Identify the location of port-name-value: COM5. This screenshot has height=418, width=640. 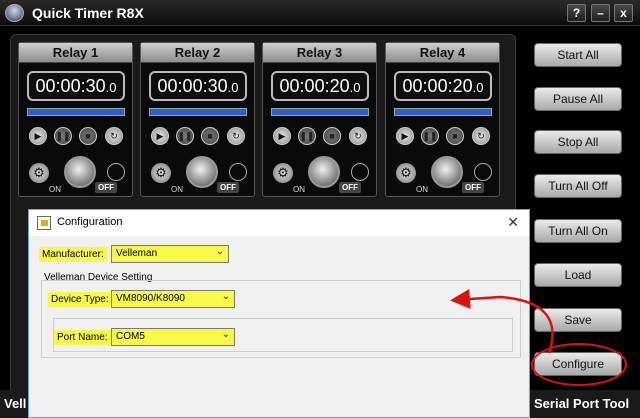
(130, 336).